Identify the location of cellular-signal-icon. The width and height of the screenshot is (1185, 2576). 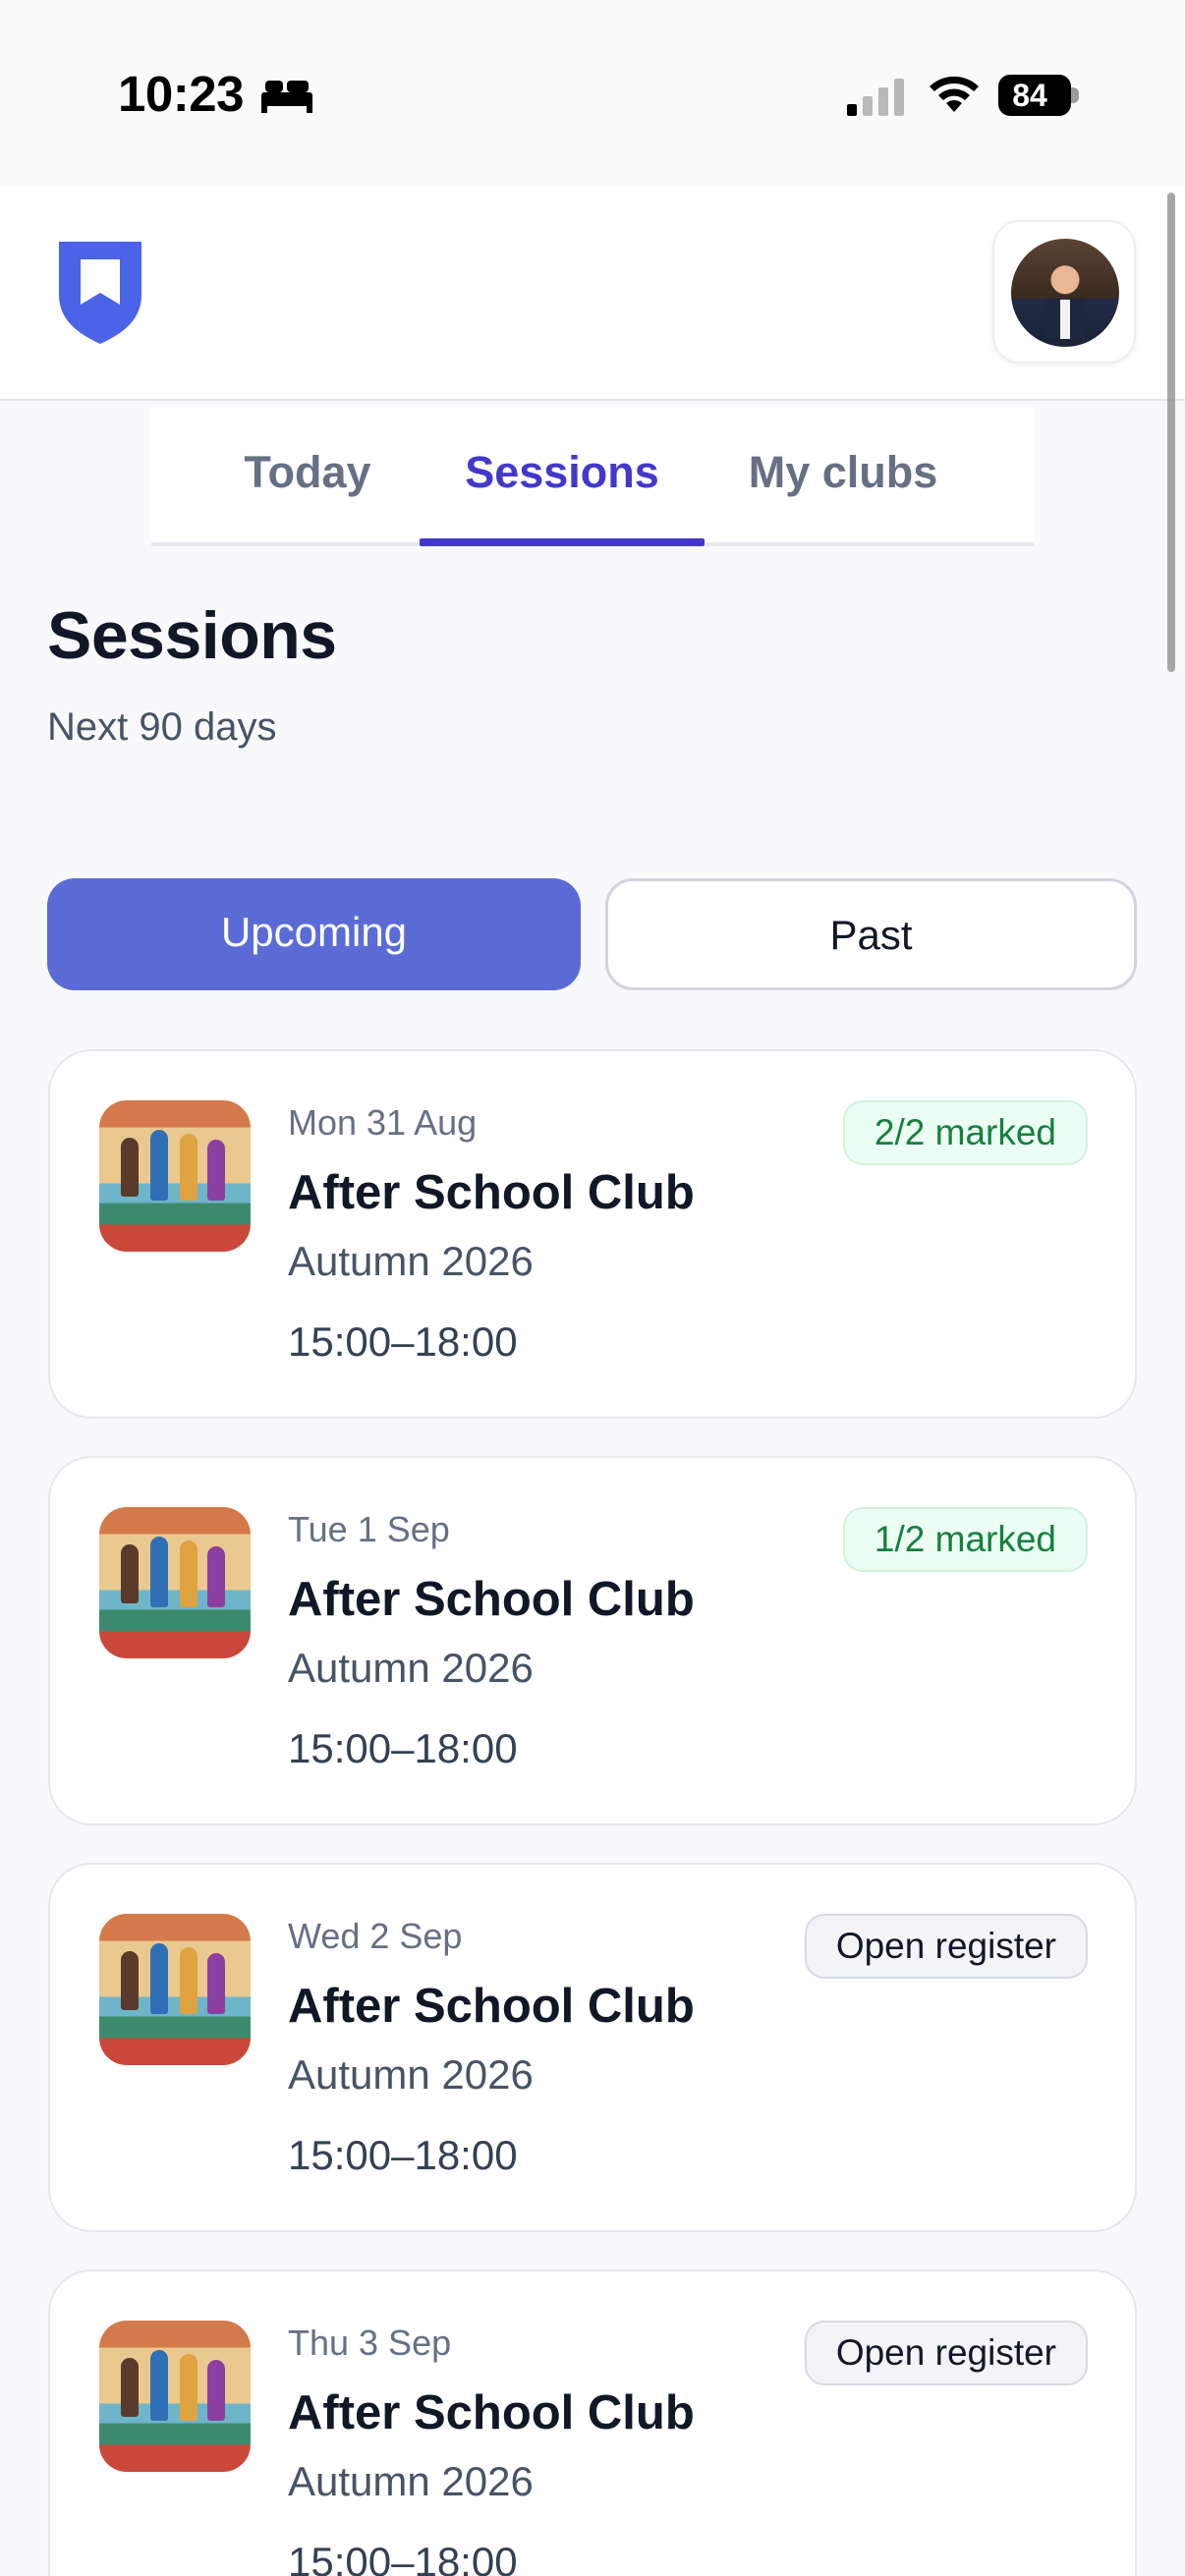
(876, 97).